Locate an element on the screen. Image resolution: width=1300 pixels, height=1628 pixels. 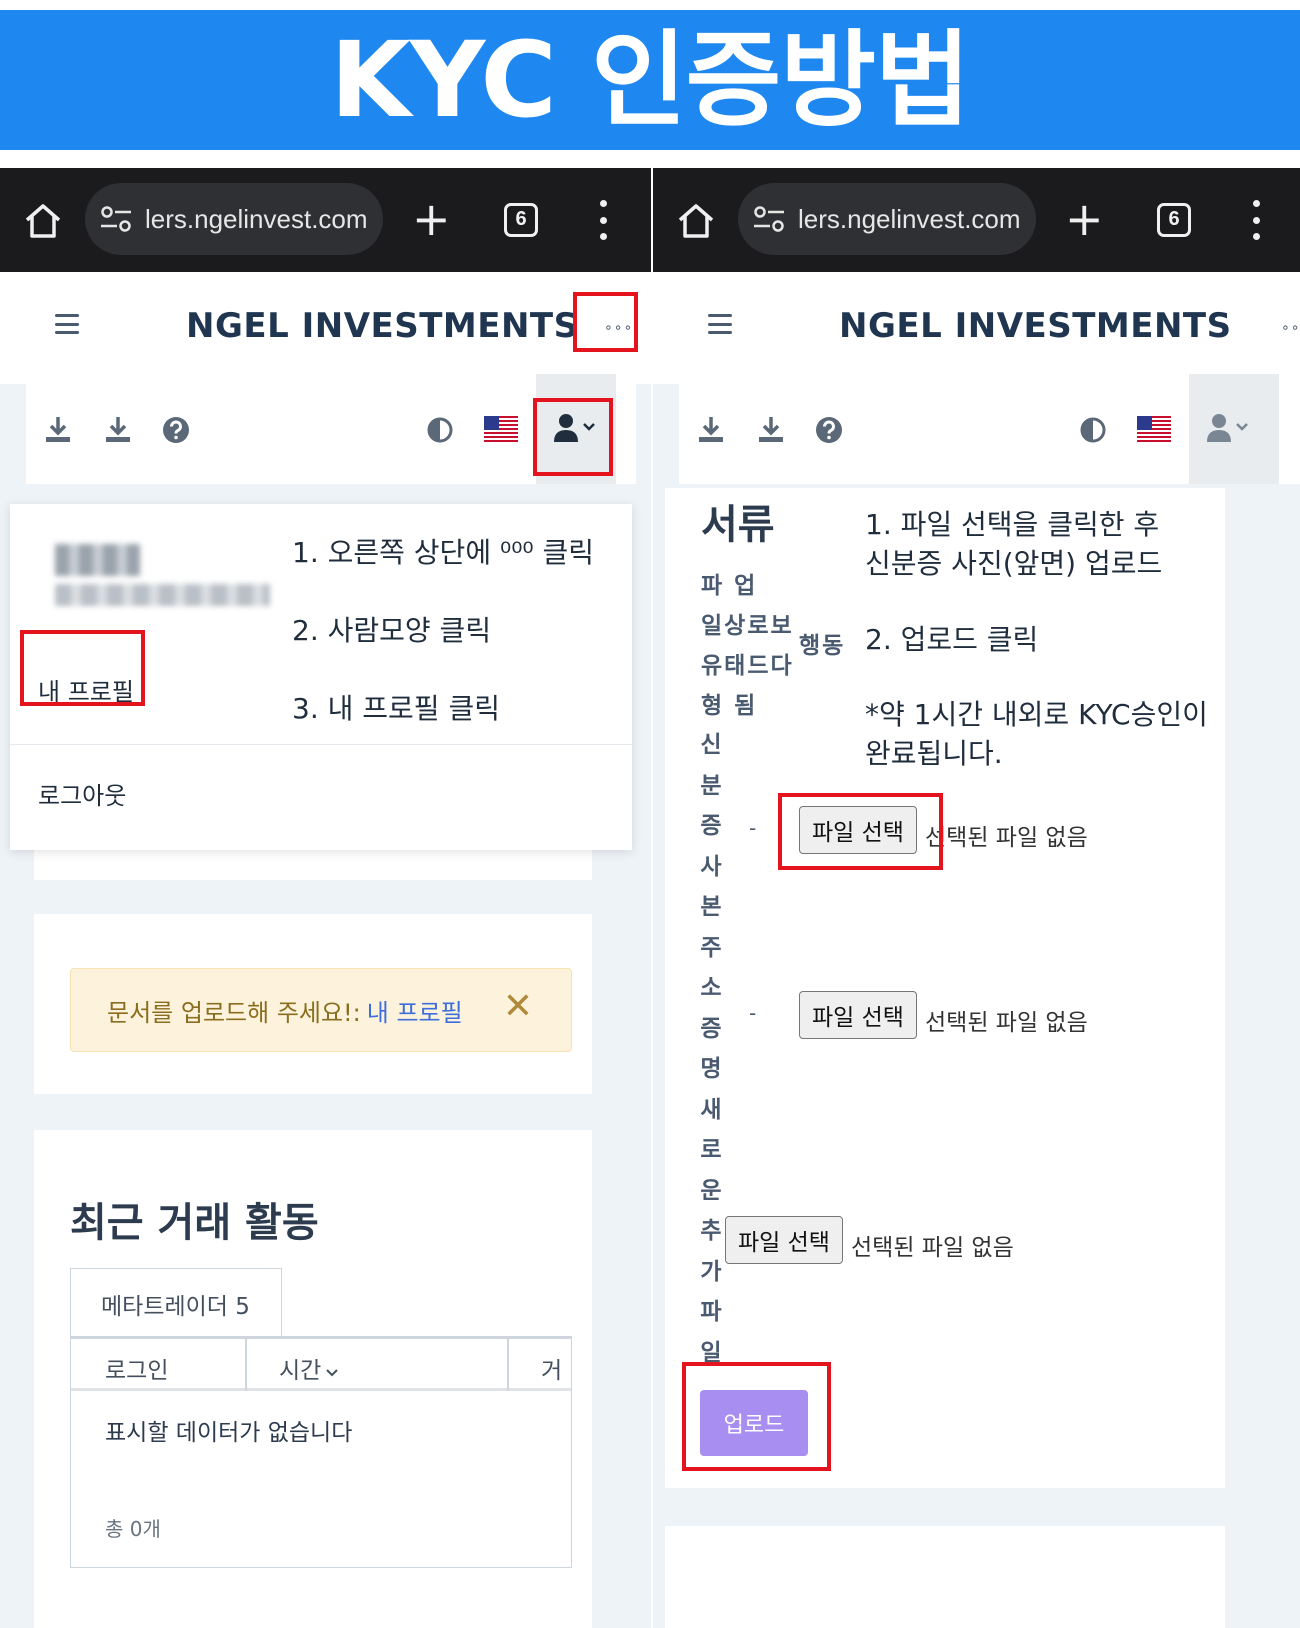
label-char: 사 is located at coordinates (711, 866).